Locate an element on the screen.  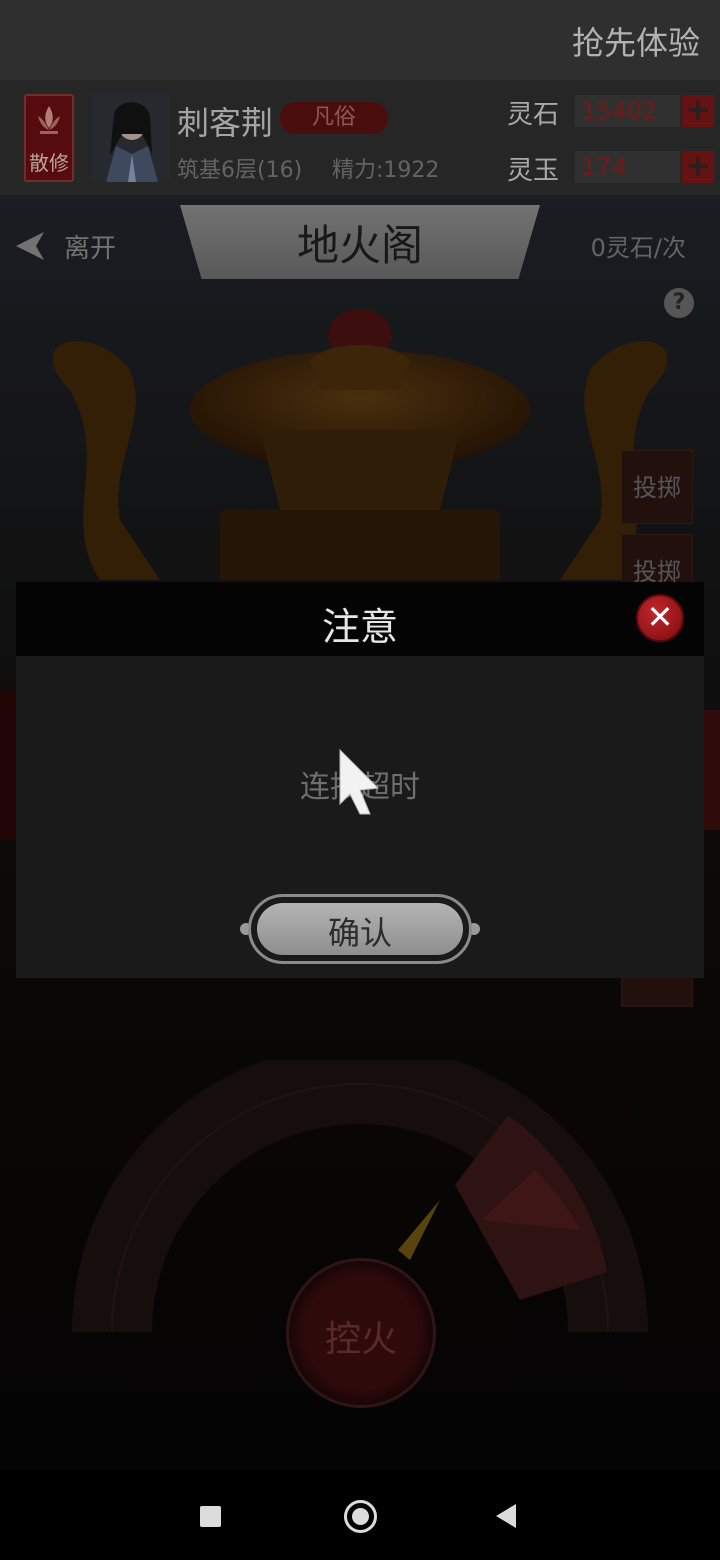
confirm-button-wrap: 确认 is located at coordinates (360, 929).